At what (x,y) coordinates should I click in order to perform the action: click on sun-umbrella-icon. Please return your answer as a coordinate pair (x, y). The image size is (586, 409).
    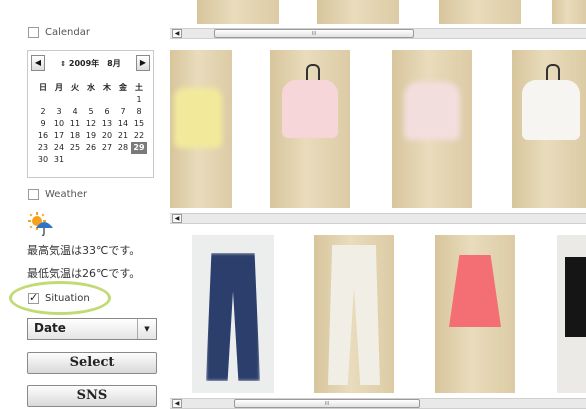
    Looking at the image, I should click on (40, 224).